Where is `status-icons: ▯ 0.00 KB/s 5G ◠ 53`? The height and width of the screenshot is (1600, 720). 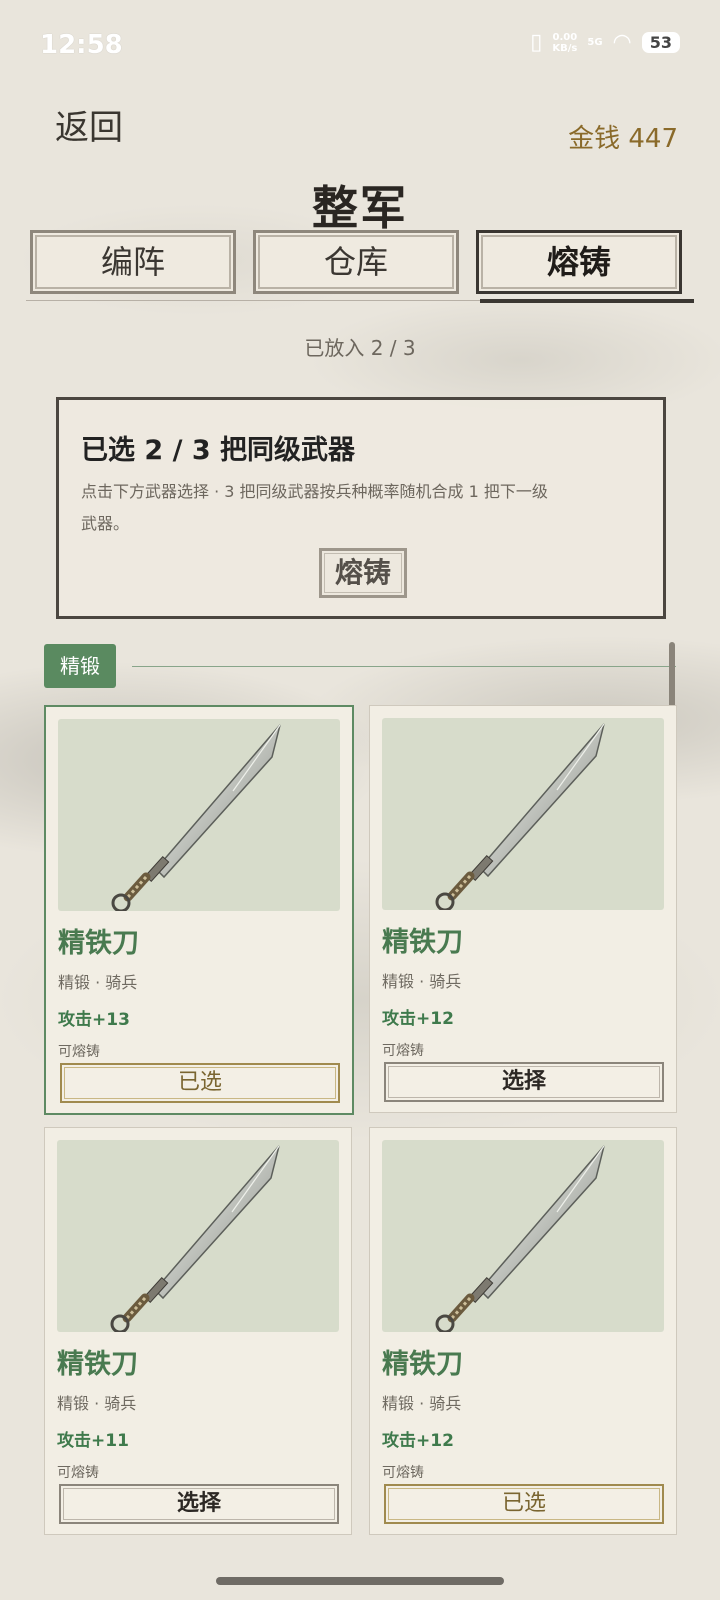
status-icons: ▯ 0.00 KB/s 5G ◠ 53 is located at coordinates (605, 42).